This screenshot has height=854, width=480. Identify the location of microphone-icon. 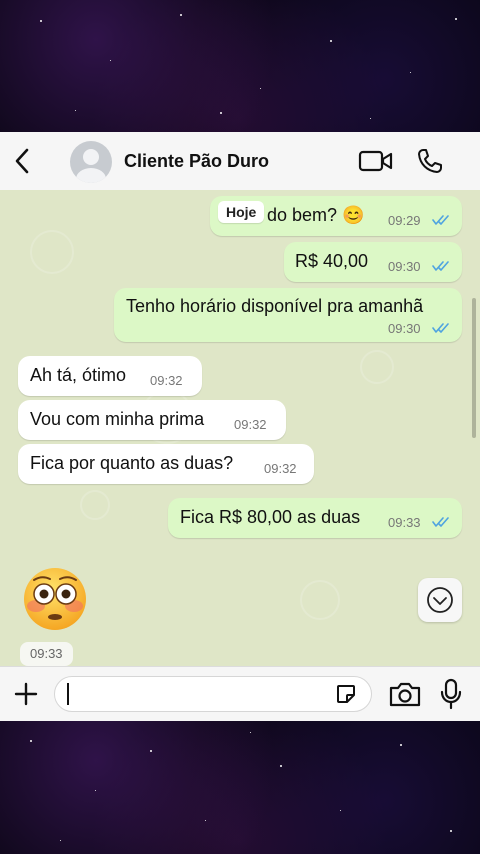
(451, 694).